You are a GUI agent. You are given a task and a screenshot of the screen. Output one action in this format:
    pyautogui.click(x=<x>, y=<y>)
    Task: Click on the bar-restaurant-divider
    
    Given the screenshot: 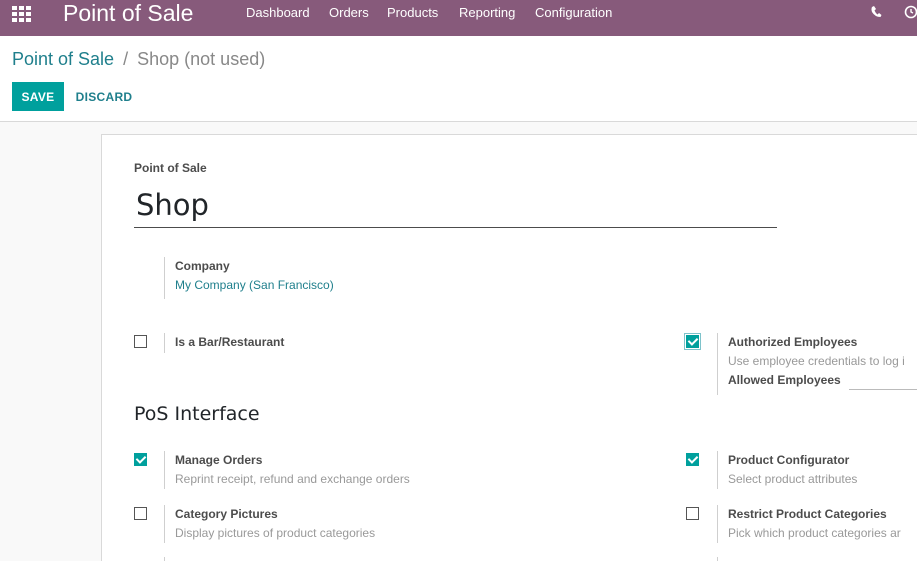 What is the action you would take?
    pyautogui.click(x=164, y=343)
    